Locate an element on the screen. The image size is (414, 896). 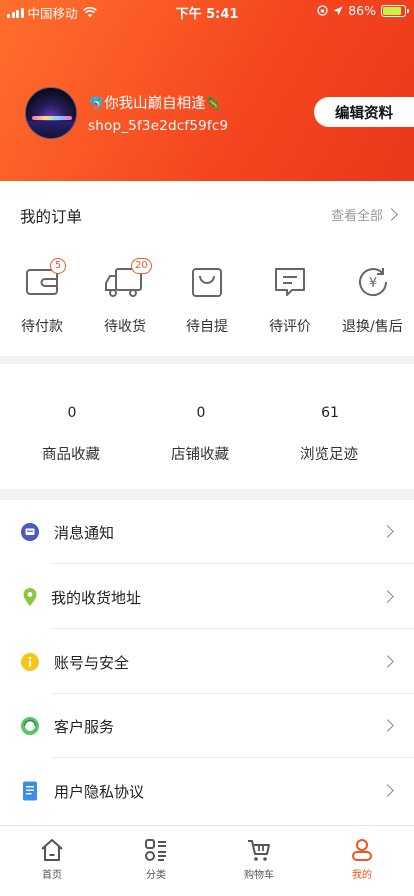
battery-icon is located at coordinates (395, 10).